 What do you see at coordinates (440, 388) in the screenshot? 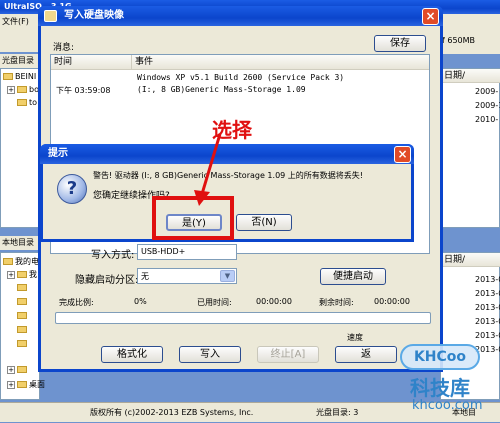
I see `watermark-brand: 科技库` at bounding box center [440, 388].